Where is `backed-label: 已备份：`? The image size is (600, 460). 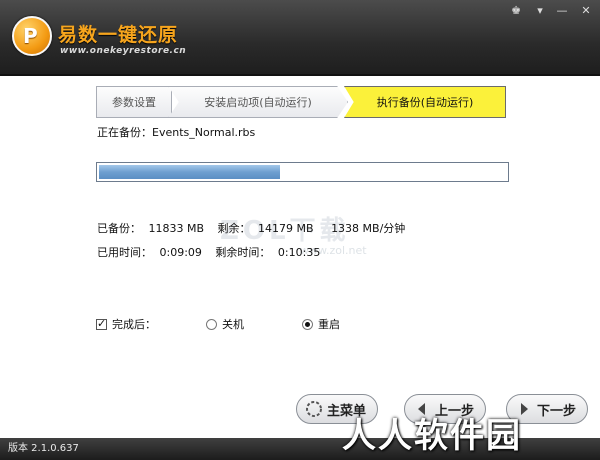
backed-label: 已备份： is located at coordinates (119, 228).